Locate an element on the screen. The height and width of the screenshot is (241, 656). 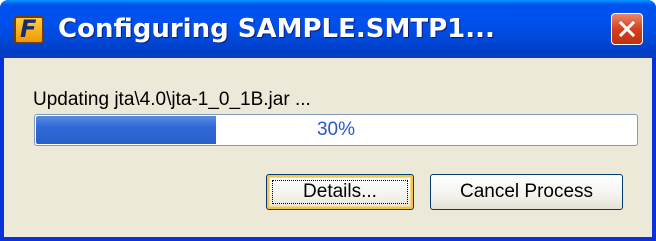
close-icon is located at coordinates (627, 29).